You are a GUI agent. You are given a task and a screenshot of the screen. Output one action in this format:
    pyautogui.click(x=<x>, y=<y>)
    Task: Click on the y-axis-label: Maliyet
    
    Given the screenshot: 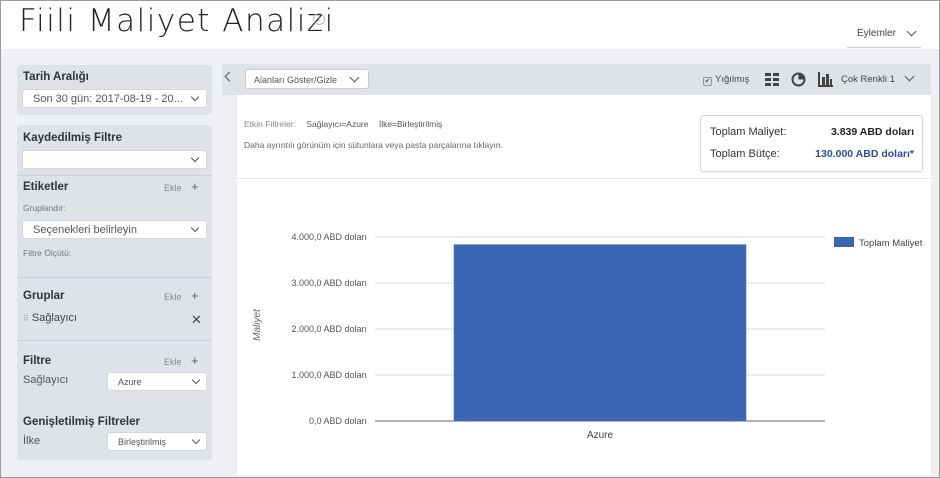 What is the action you would take?
    pyautogui.click(x=257, y=324)
    